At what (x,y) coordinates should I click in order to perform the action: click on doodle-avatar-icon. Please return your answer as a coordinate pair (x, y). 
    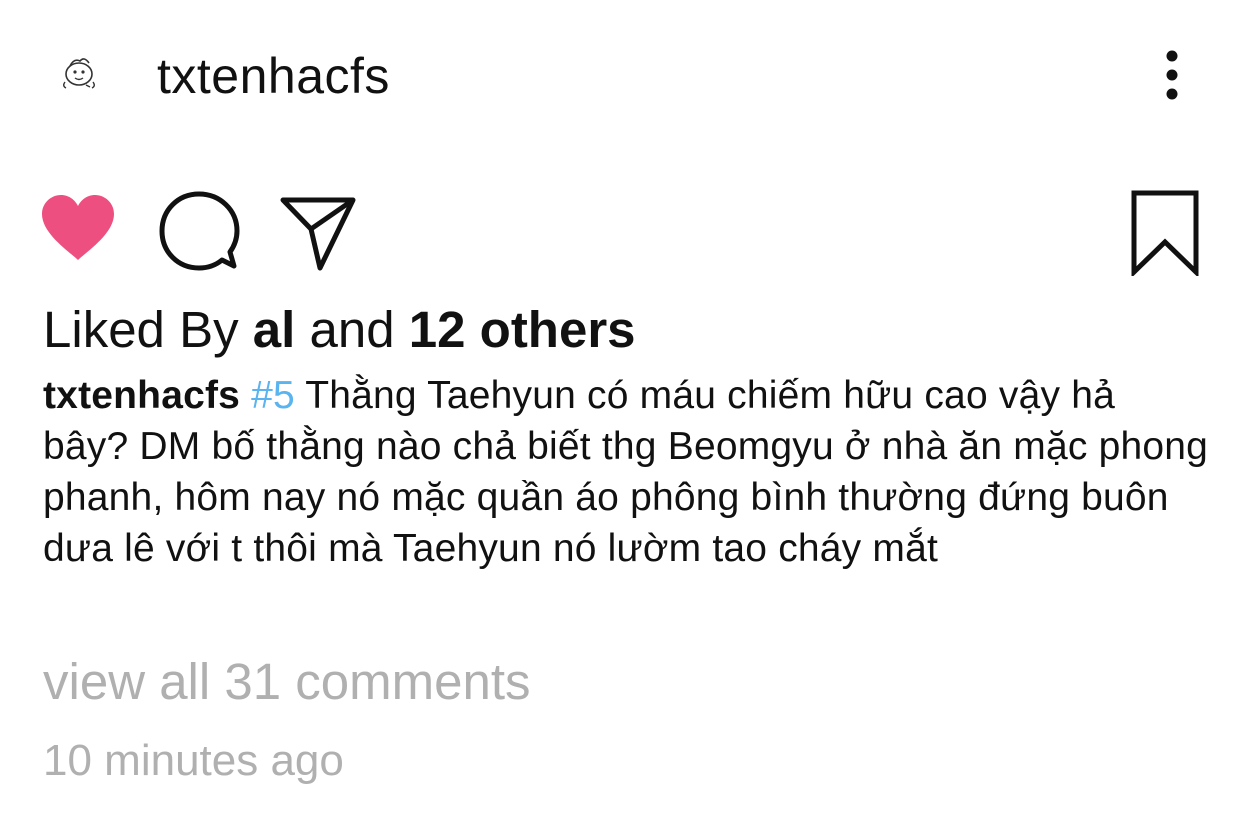
    Looking at the image, I should click on (79, 73).